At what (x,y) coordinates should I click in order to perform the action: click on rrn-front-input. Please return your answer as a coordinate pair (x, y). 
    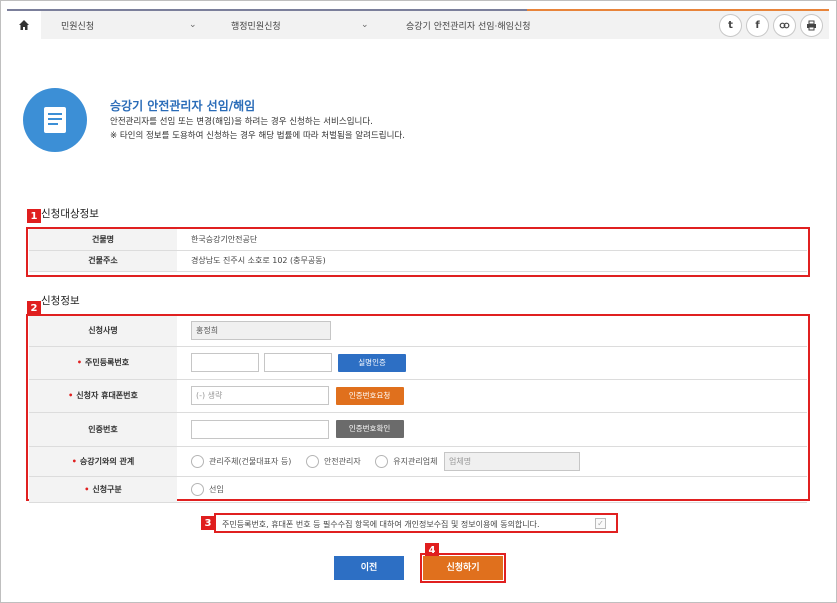
    Looking at the image, I should click on (225, 362).